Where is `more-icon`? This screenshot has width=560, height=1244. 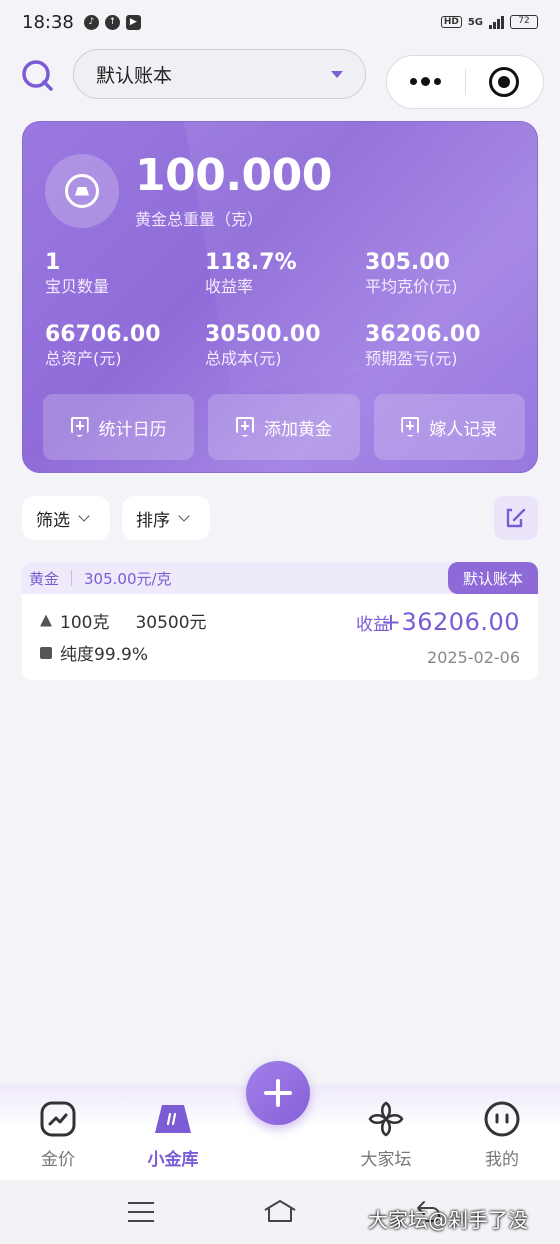 more-icon is located at coordinates (426, 81).